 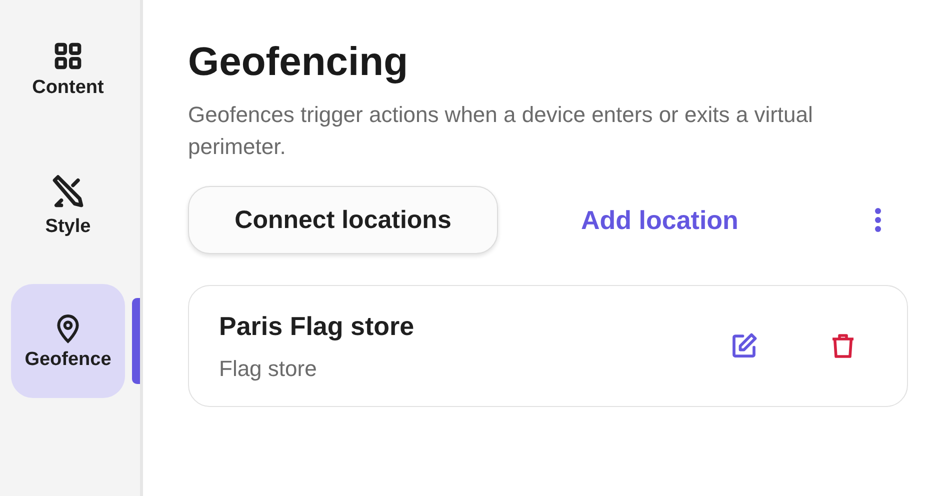 I want to click on sidebar-tab: Geofence, so click(x=68, y=341).